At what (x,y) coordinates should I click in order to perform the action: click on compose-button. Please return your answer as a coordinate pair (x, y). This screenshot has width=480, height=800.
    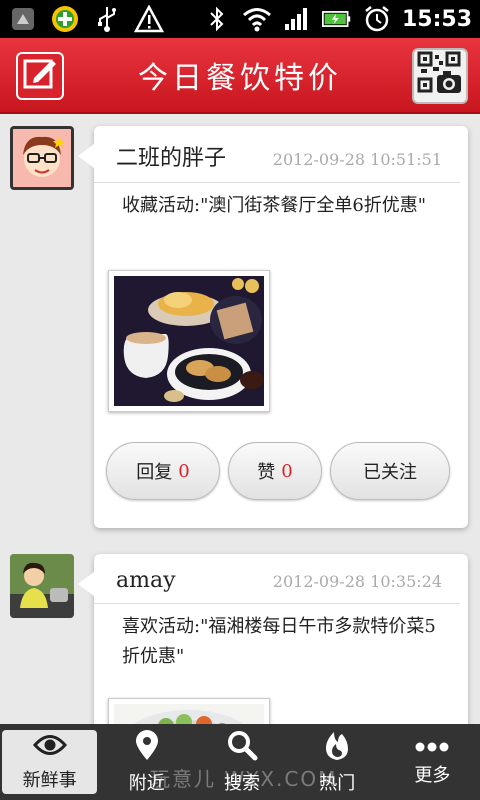
    Looking at the image, I should click on (40, 76).